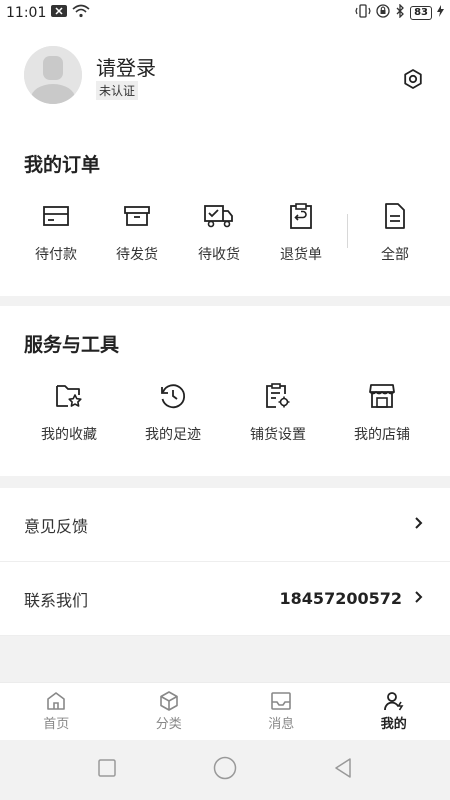 This screenshot has width=450, height=800. What do you see at coordinates (340, 598) in the screenshot?
I see `phone-number: 18457200572` at bounding box center [340, 598].